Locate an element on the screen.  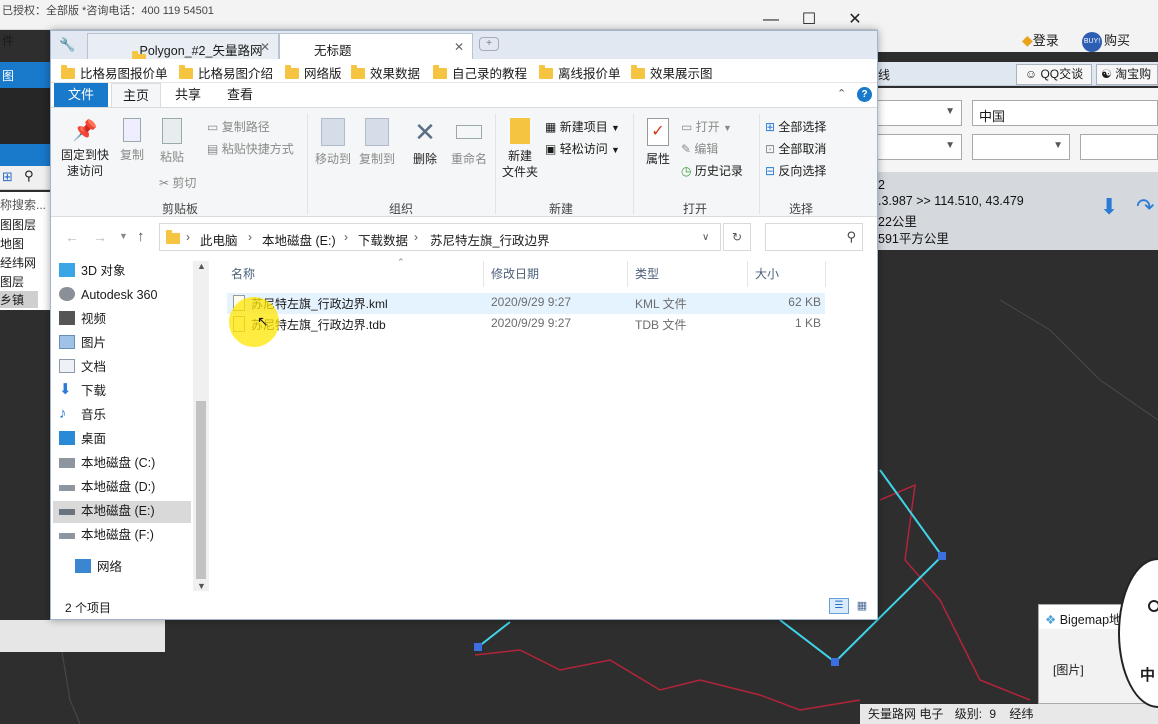
back-icon: ← is located at coordinates (72, 237).